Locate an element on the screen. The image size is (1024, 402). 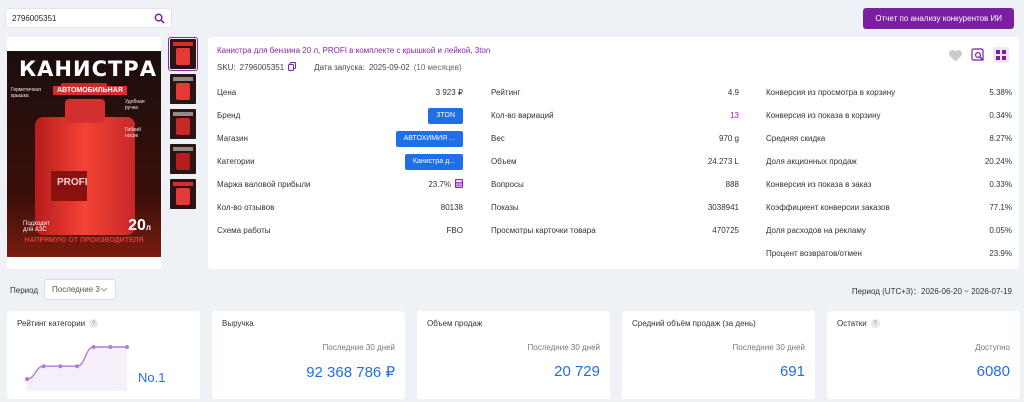
attr-row-reviews: Кол-во отзывов 80138 is located at coordinates (340, 207).